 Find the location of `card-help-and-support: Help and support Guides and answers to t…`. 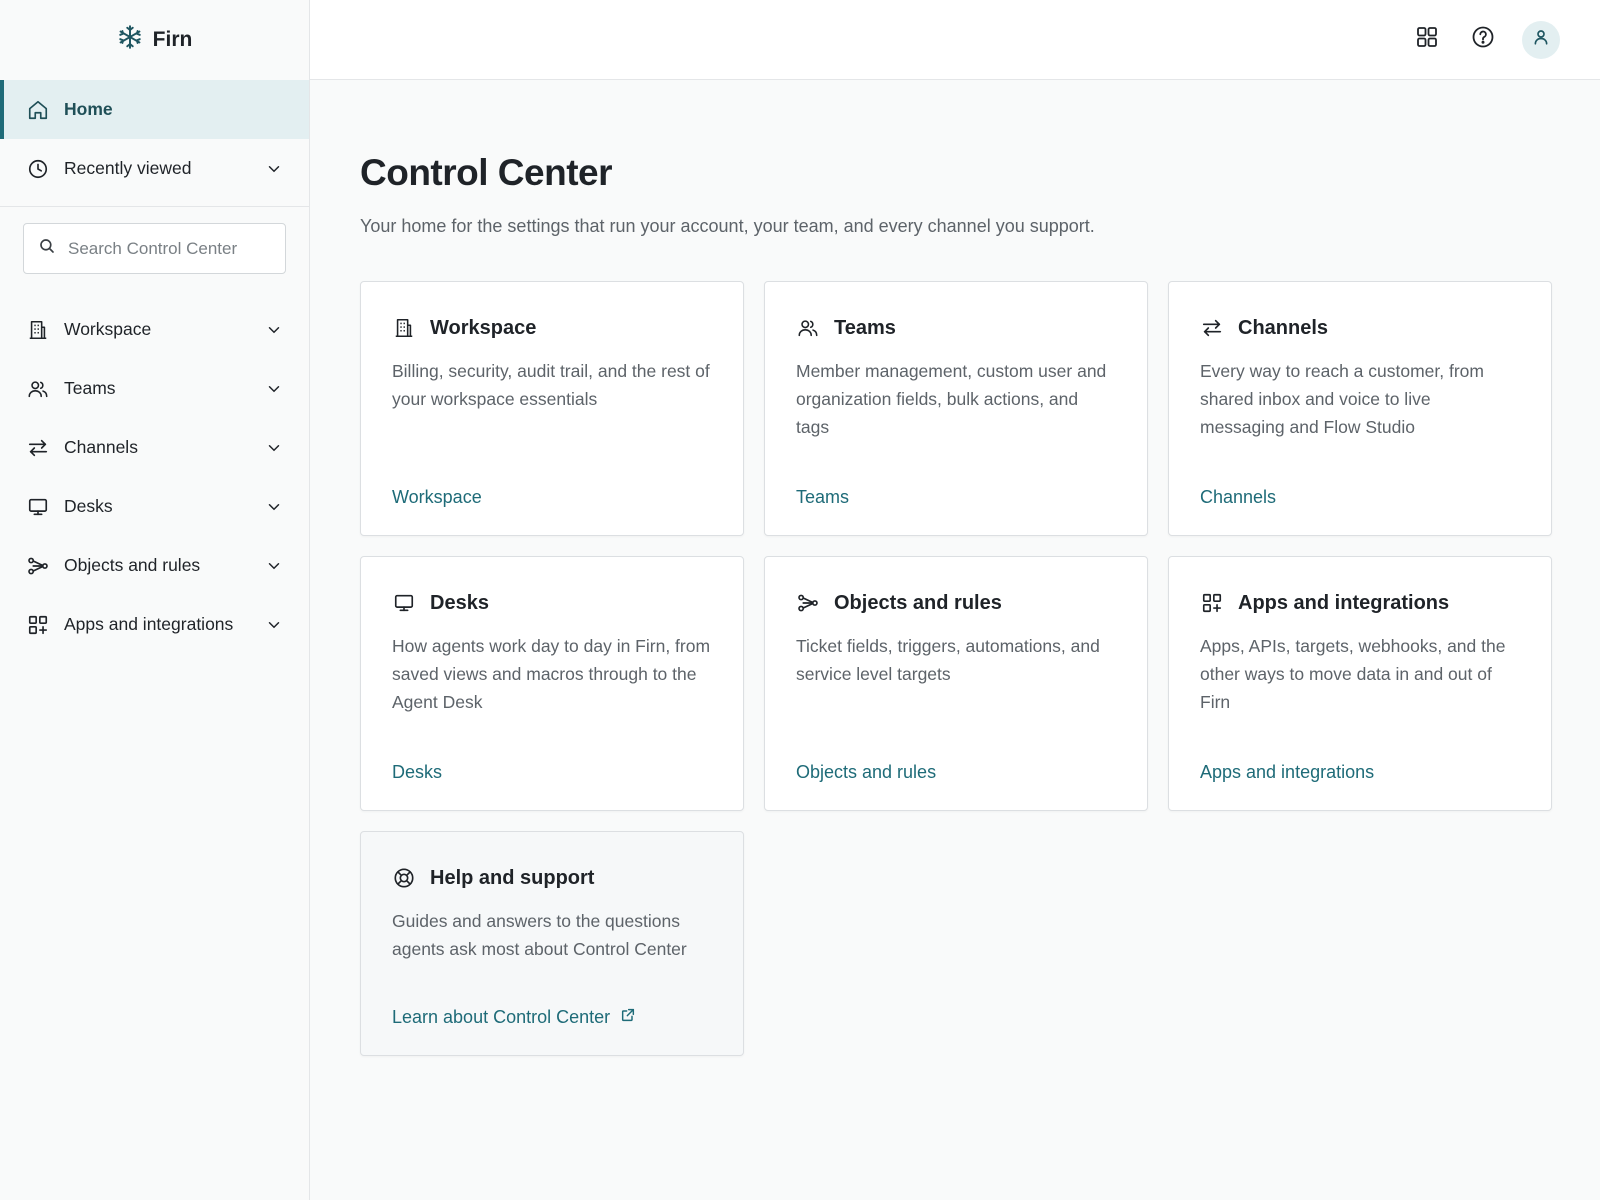

card-help-and-support: Help and support Guides and answers to t… is located at coordinates (552, 943).